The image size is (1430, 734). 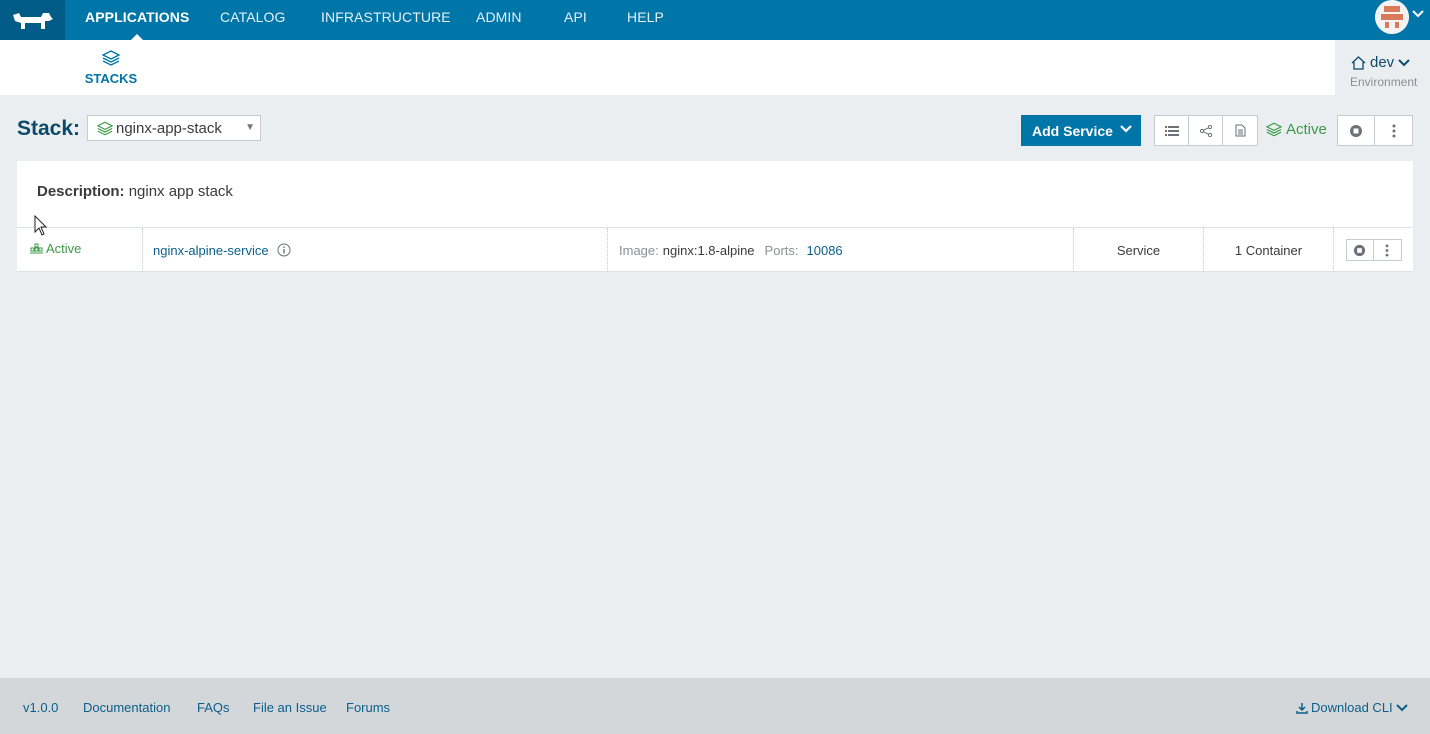 I want to click on service-actions, so click(x=1373, y=250).